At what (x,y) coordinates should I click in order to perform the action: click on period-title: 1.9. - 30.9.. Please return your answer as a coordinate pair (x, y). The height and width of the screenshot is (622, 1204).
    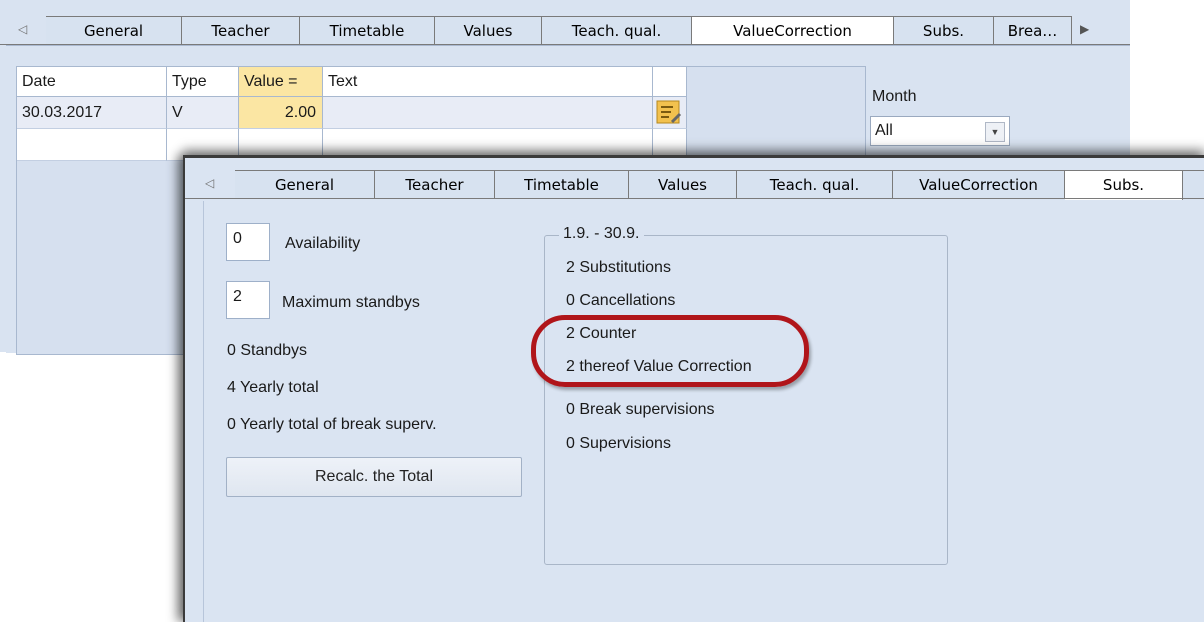
    Looking at the image, I should click on (601, 234).